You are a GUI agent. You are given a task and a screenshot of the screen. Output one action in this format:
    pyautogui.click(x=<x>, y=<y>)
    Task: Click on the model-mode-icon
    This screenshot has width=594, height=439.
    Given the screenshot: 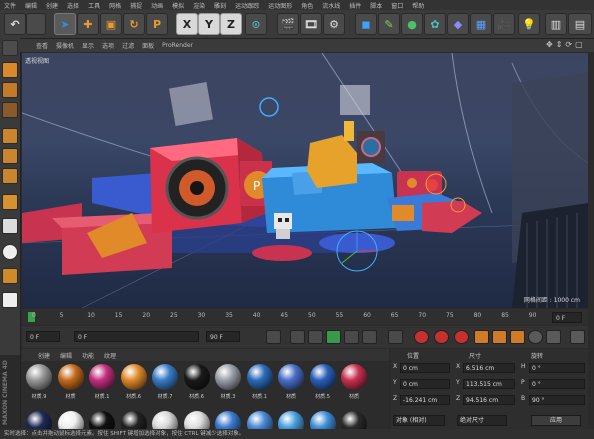 What is the action you would take?
    pyautogui.click(x=10, y=70)
    